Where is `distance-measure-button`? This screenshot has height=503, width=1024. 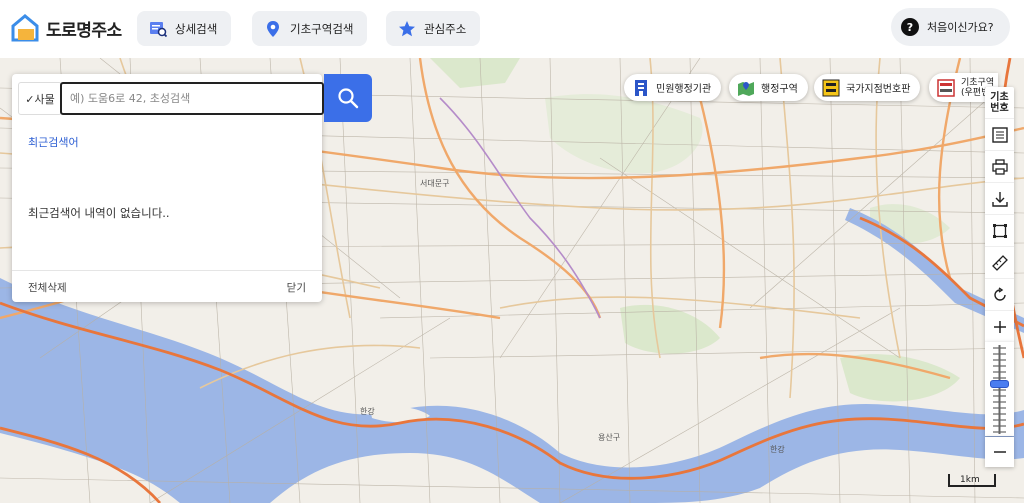
distance-measure-button is located at coordinates (999, 263).